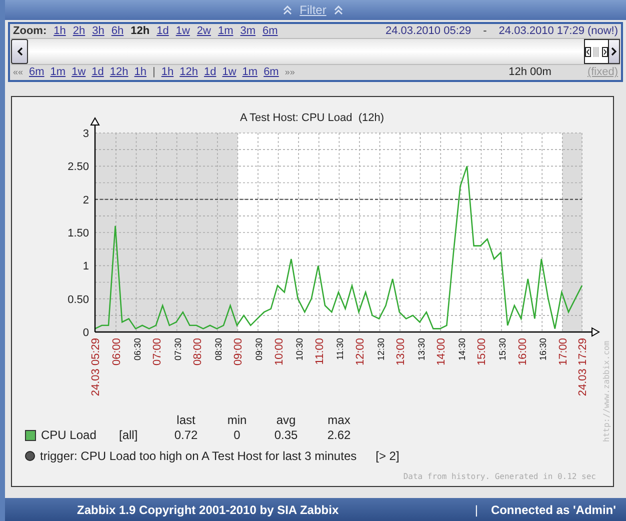 Image resolution: width=626 pixels, height=521 pixels. What do you see at coordinates (482, 352) in the screenshot?
I see `x-tick-label: 15:00` at bounding box center [482, 352].